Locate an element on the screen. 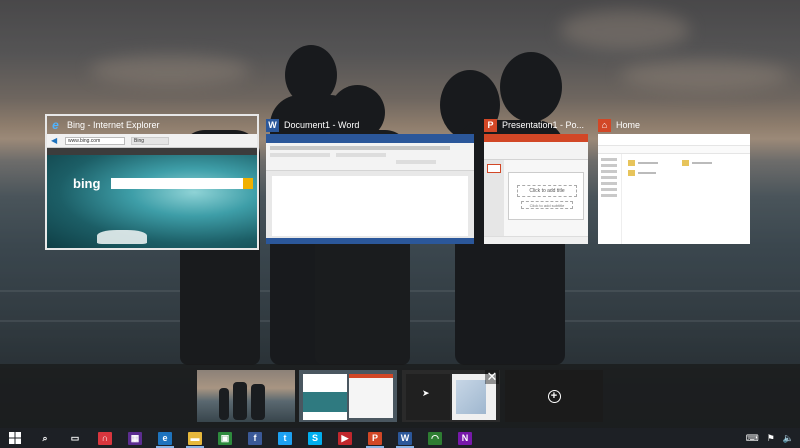 The width and height of the screenshot is (800, 448). notification-icon: ⚑ is located at coordinates (771, 438).